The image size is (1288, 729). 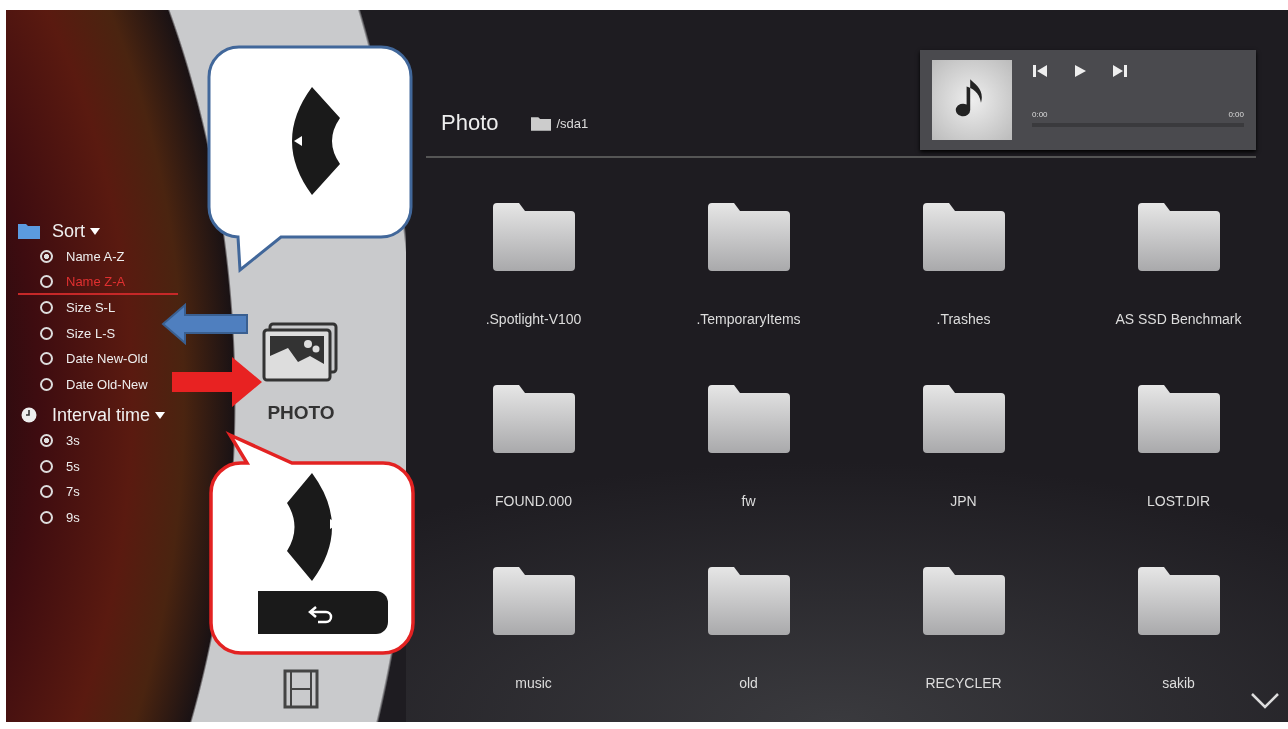 What do you see at coordinates (1265, 701) in the screenshot?
I see `chevron-down-icon` at bounding box center [1265, 701].